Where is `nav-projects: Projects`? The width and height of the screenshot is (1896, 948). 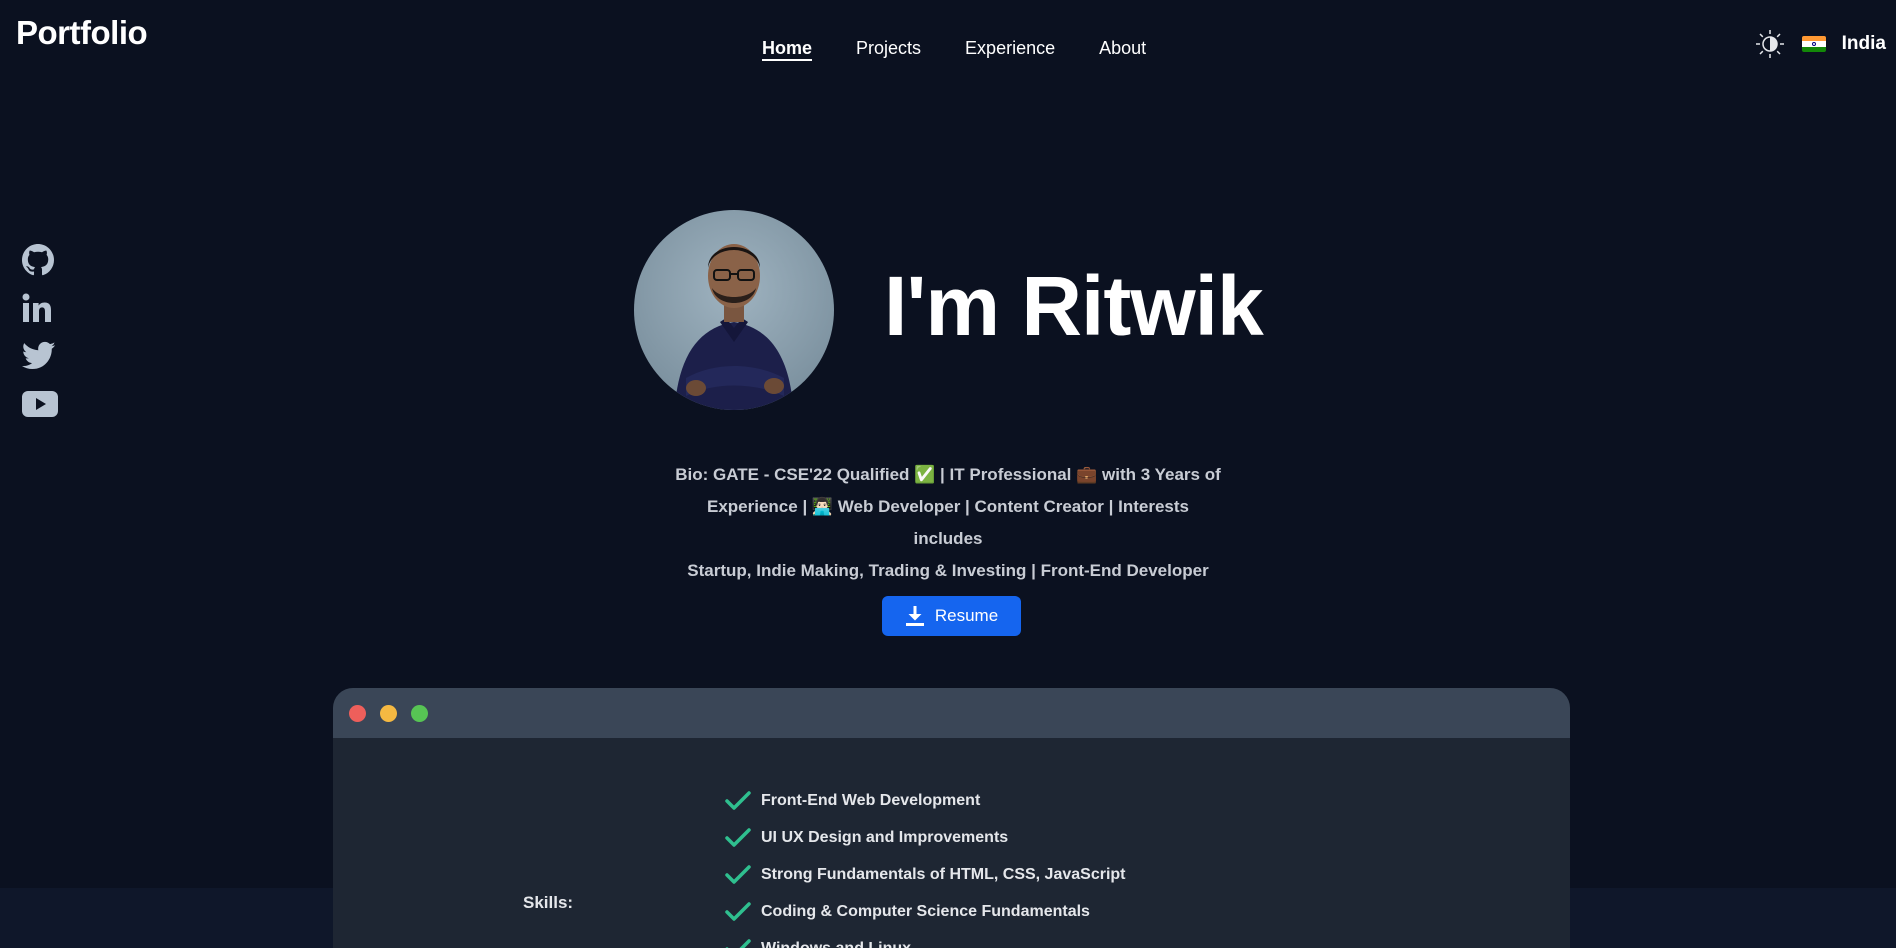
nav-projects: Projects is located at coordinates (888, 48).